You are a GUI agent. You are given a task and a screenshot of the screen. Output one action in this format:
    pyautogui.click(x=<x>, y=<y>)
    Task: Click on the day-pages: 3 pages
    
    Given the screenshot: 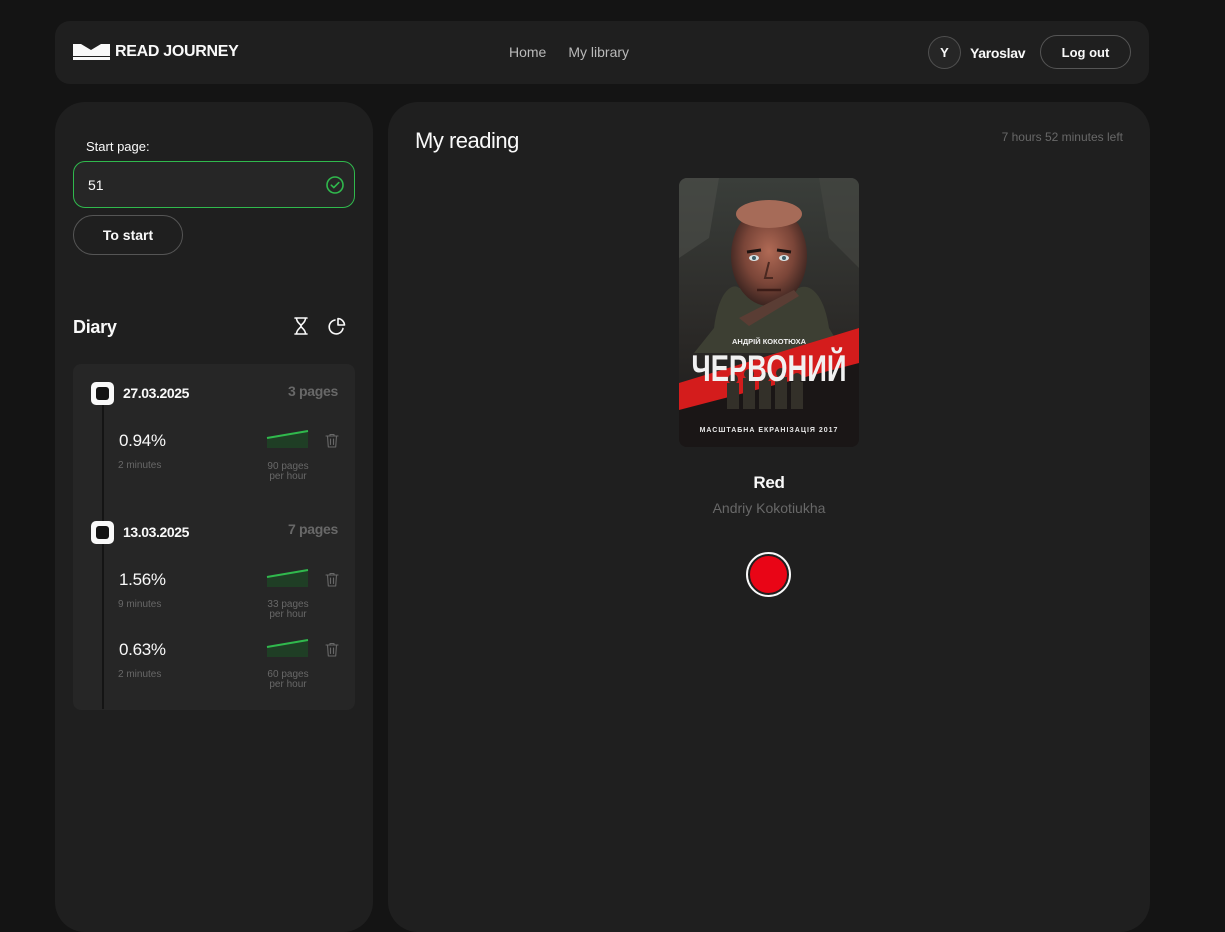 What is the action you would take?
    pyautogui.click(x=312, y=391)
    